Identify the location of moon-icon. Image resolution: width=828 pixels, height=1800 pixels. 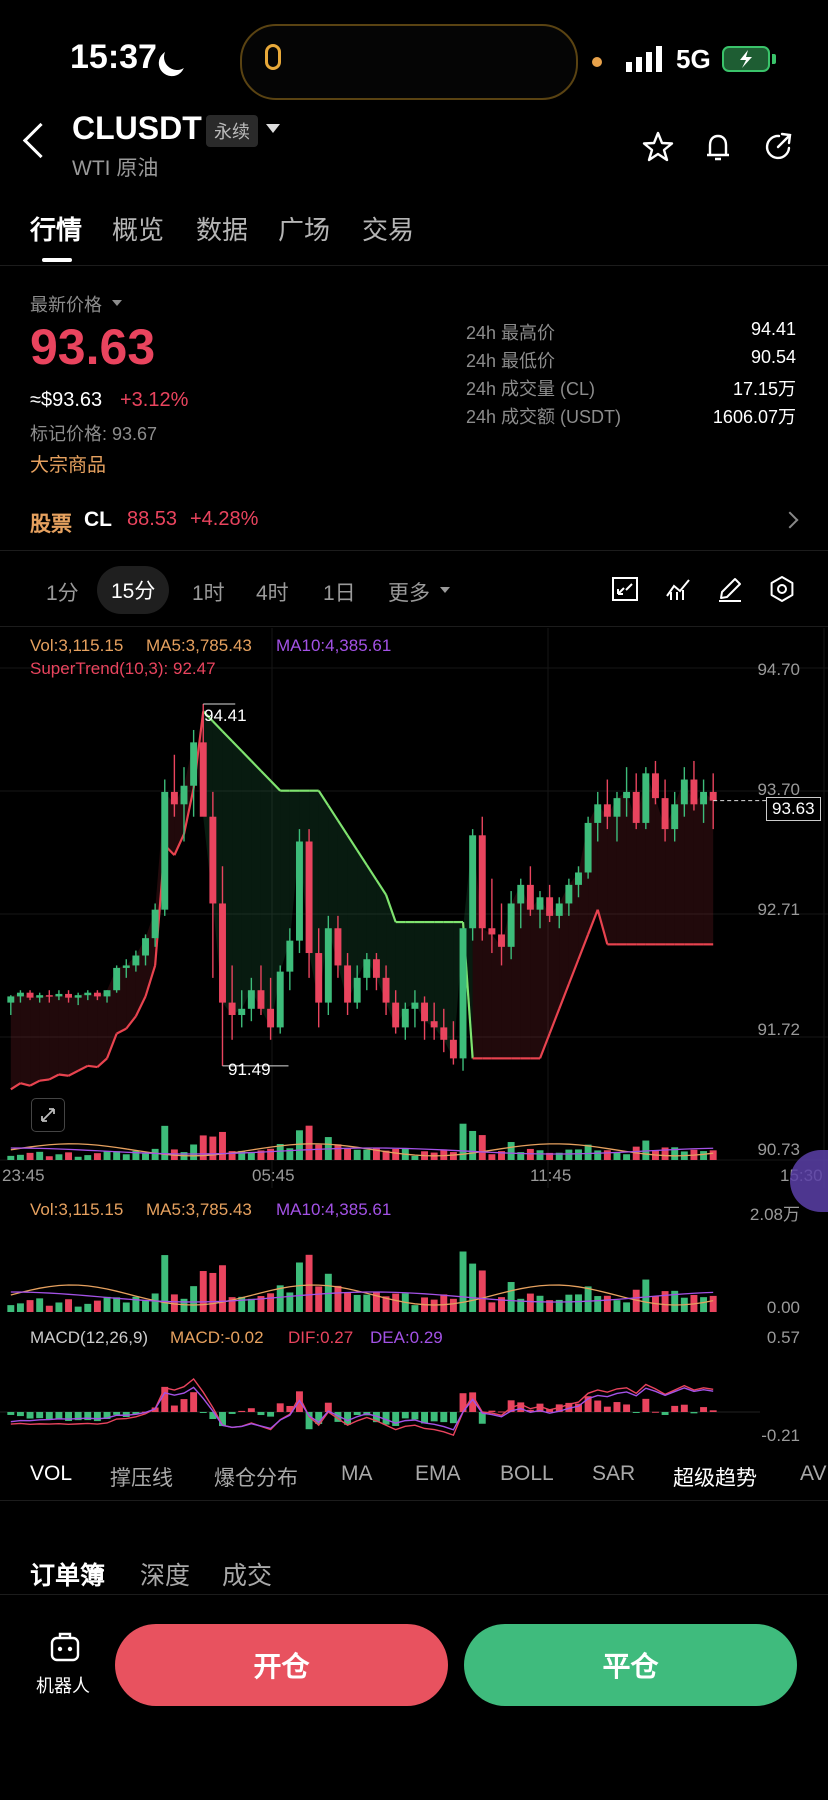
(176, 56).